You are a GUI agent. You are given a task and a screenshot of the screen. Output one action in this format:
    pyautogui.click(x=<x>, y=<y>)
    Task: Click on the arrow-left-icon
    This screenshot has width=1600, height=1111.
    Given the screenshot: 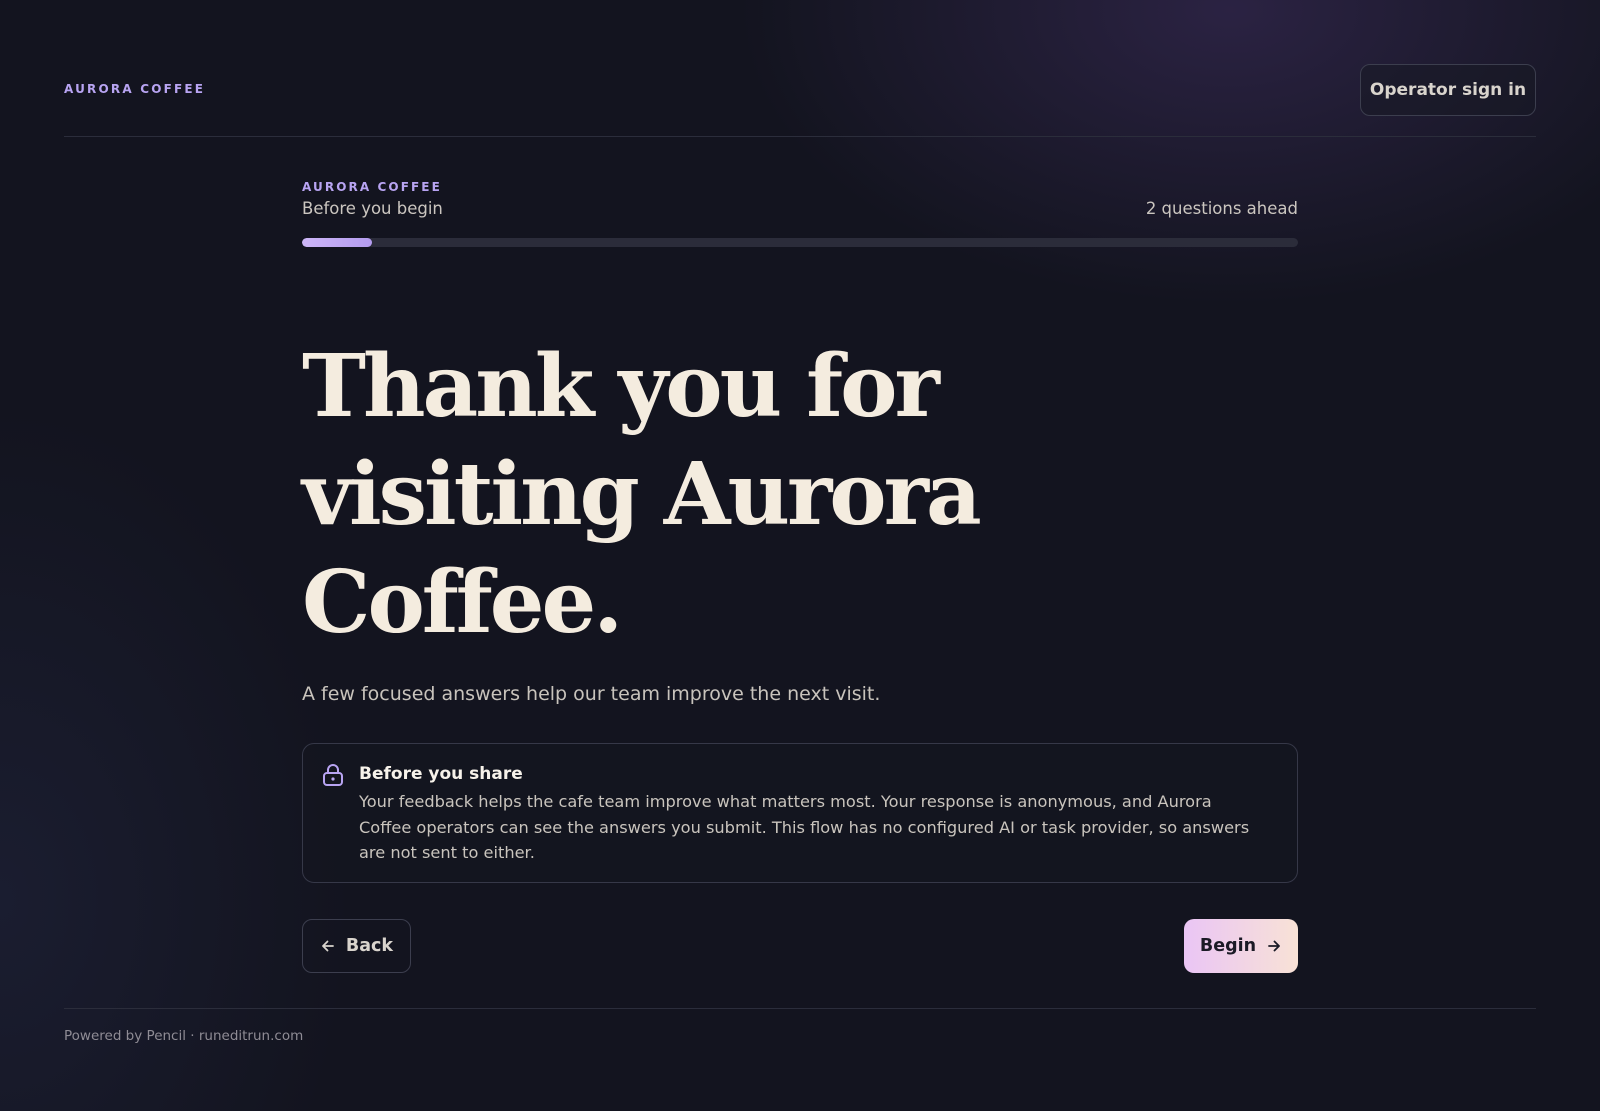 What is the action you would take?
    pyautogui.click(x=328, y=946)
    